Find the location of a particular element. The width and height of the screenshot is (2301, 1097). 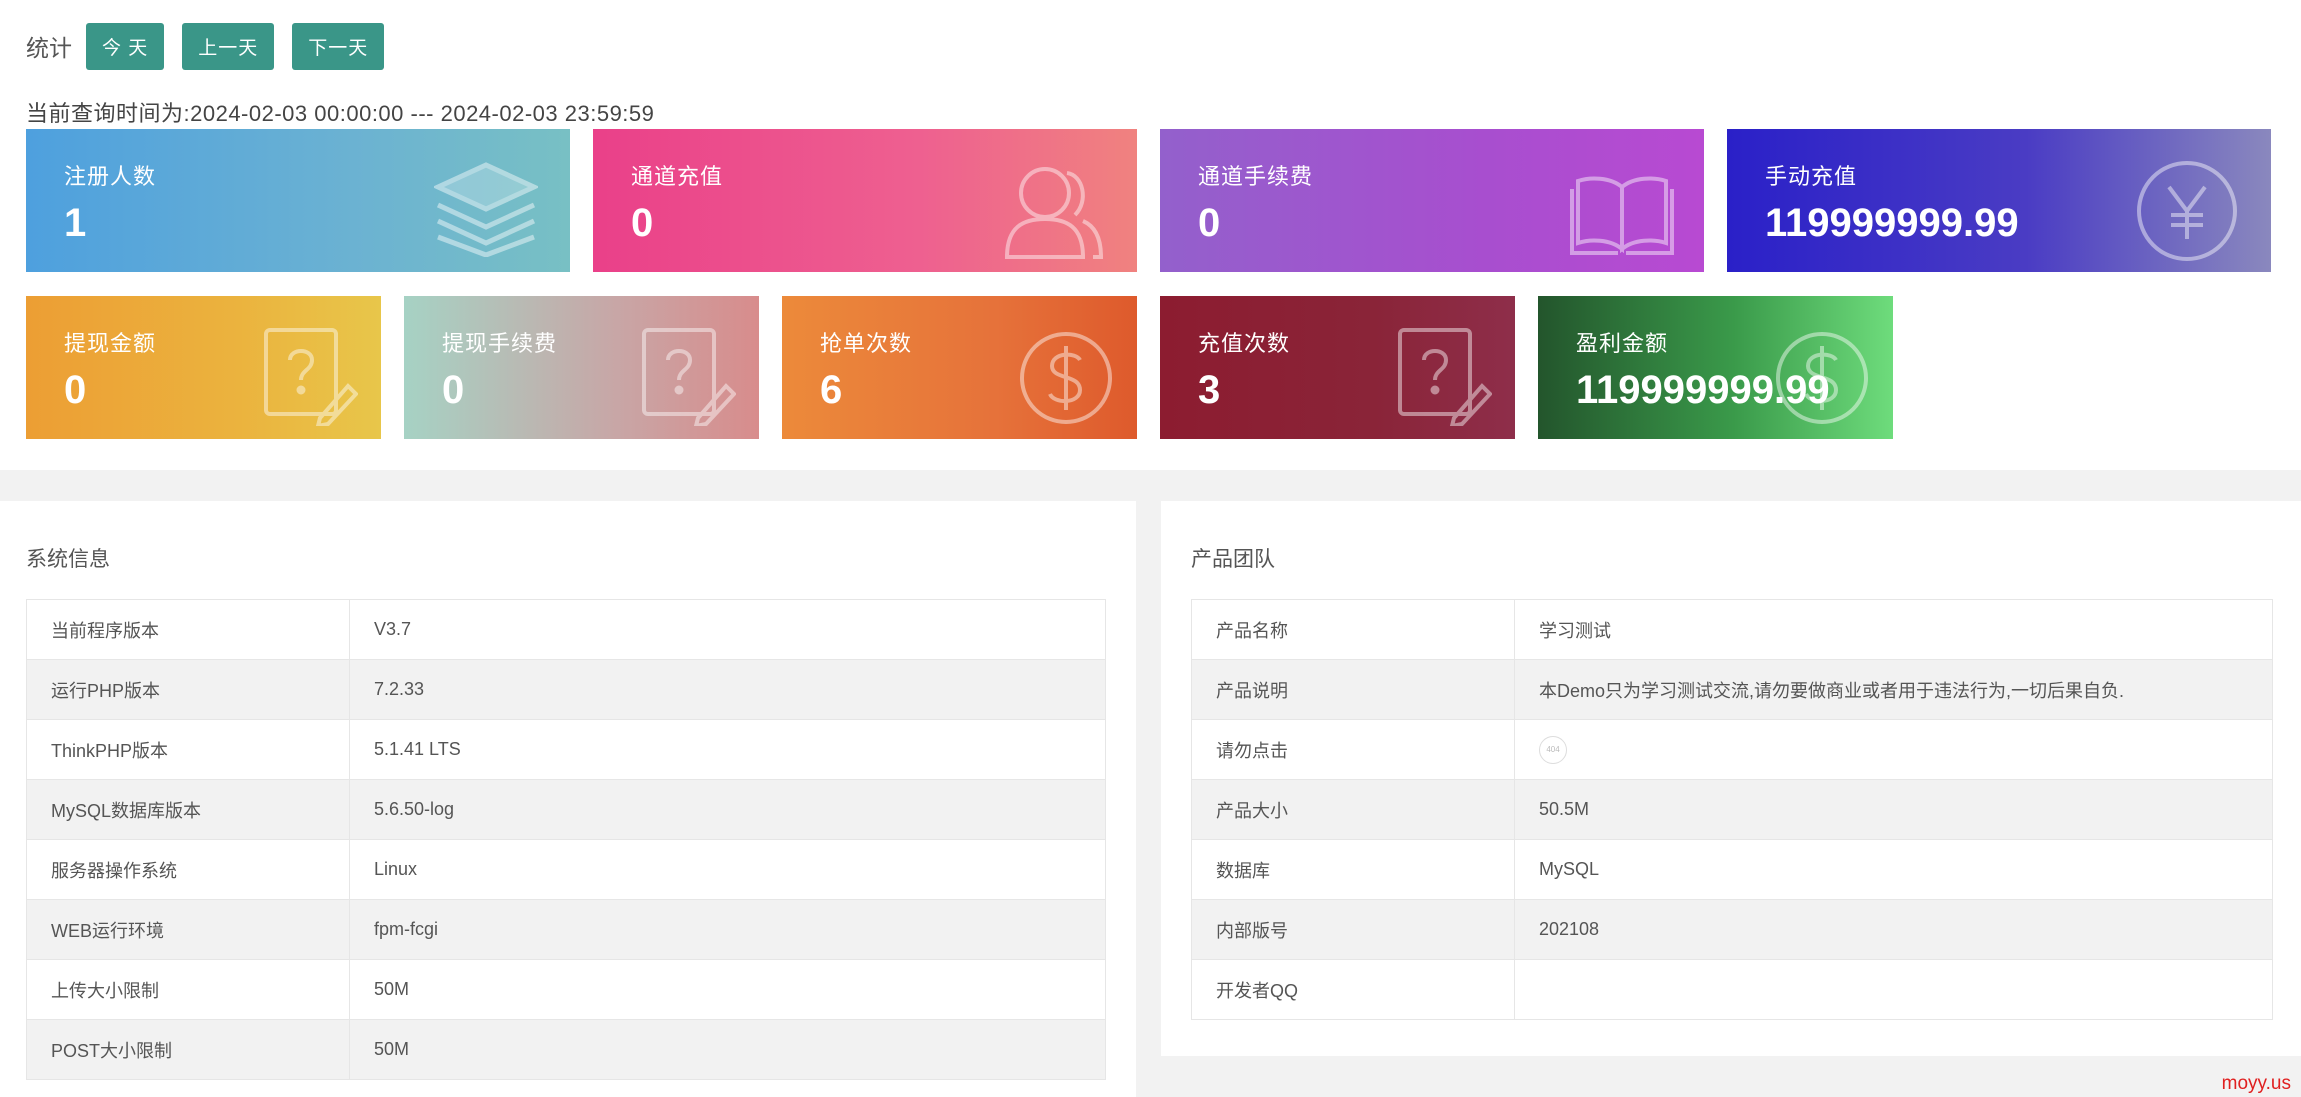

table-row: 产品名称 学习测试 is located at coordinates (1732, 629).